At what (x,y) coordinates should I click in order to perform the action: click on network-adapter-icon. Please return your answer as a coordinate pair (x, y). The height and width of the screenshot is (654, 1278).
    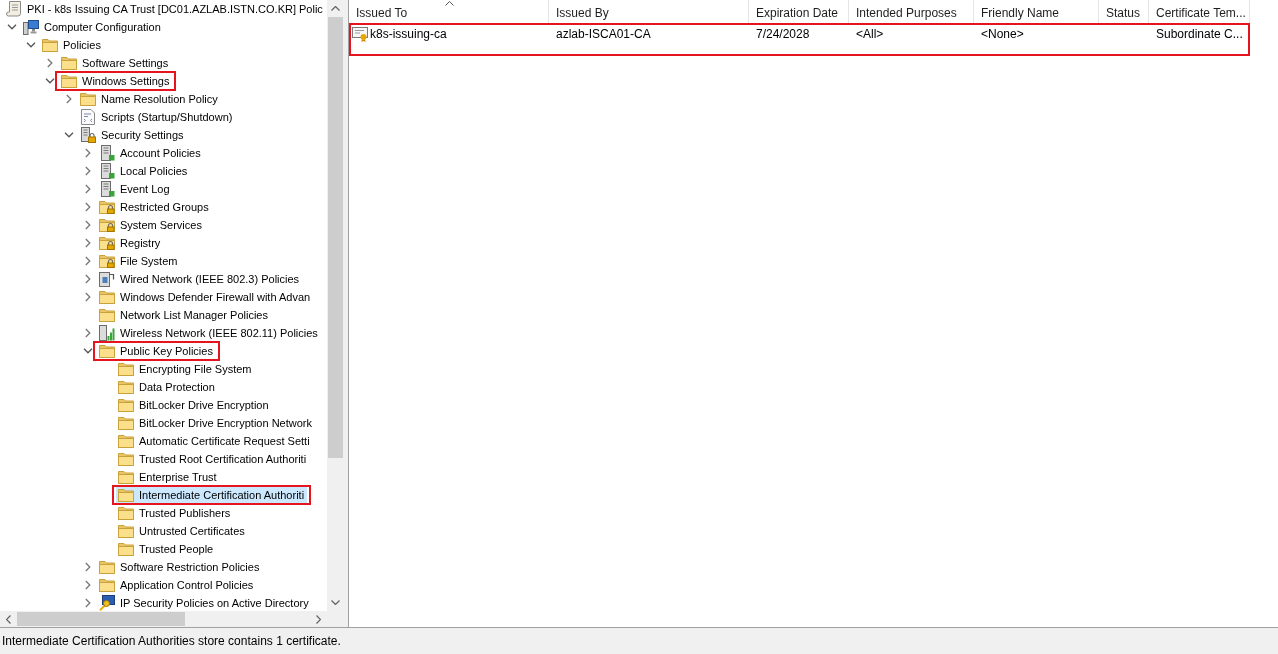
    Looking at the image, I should click on (107, 279).